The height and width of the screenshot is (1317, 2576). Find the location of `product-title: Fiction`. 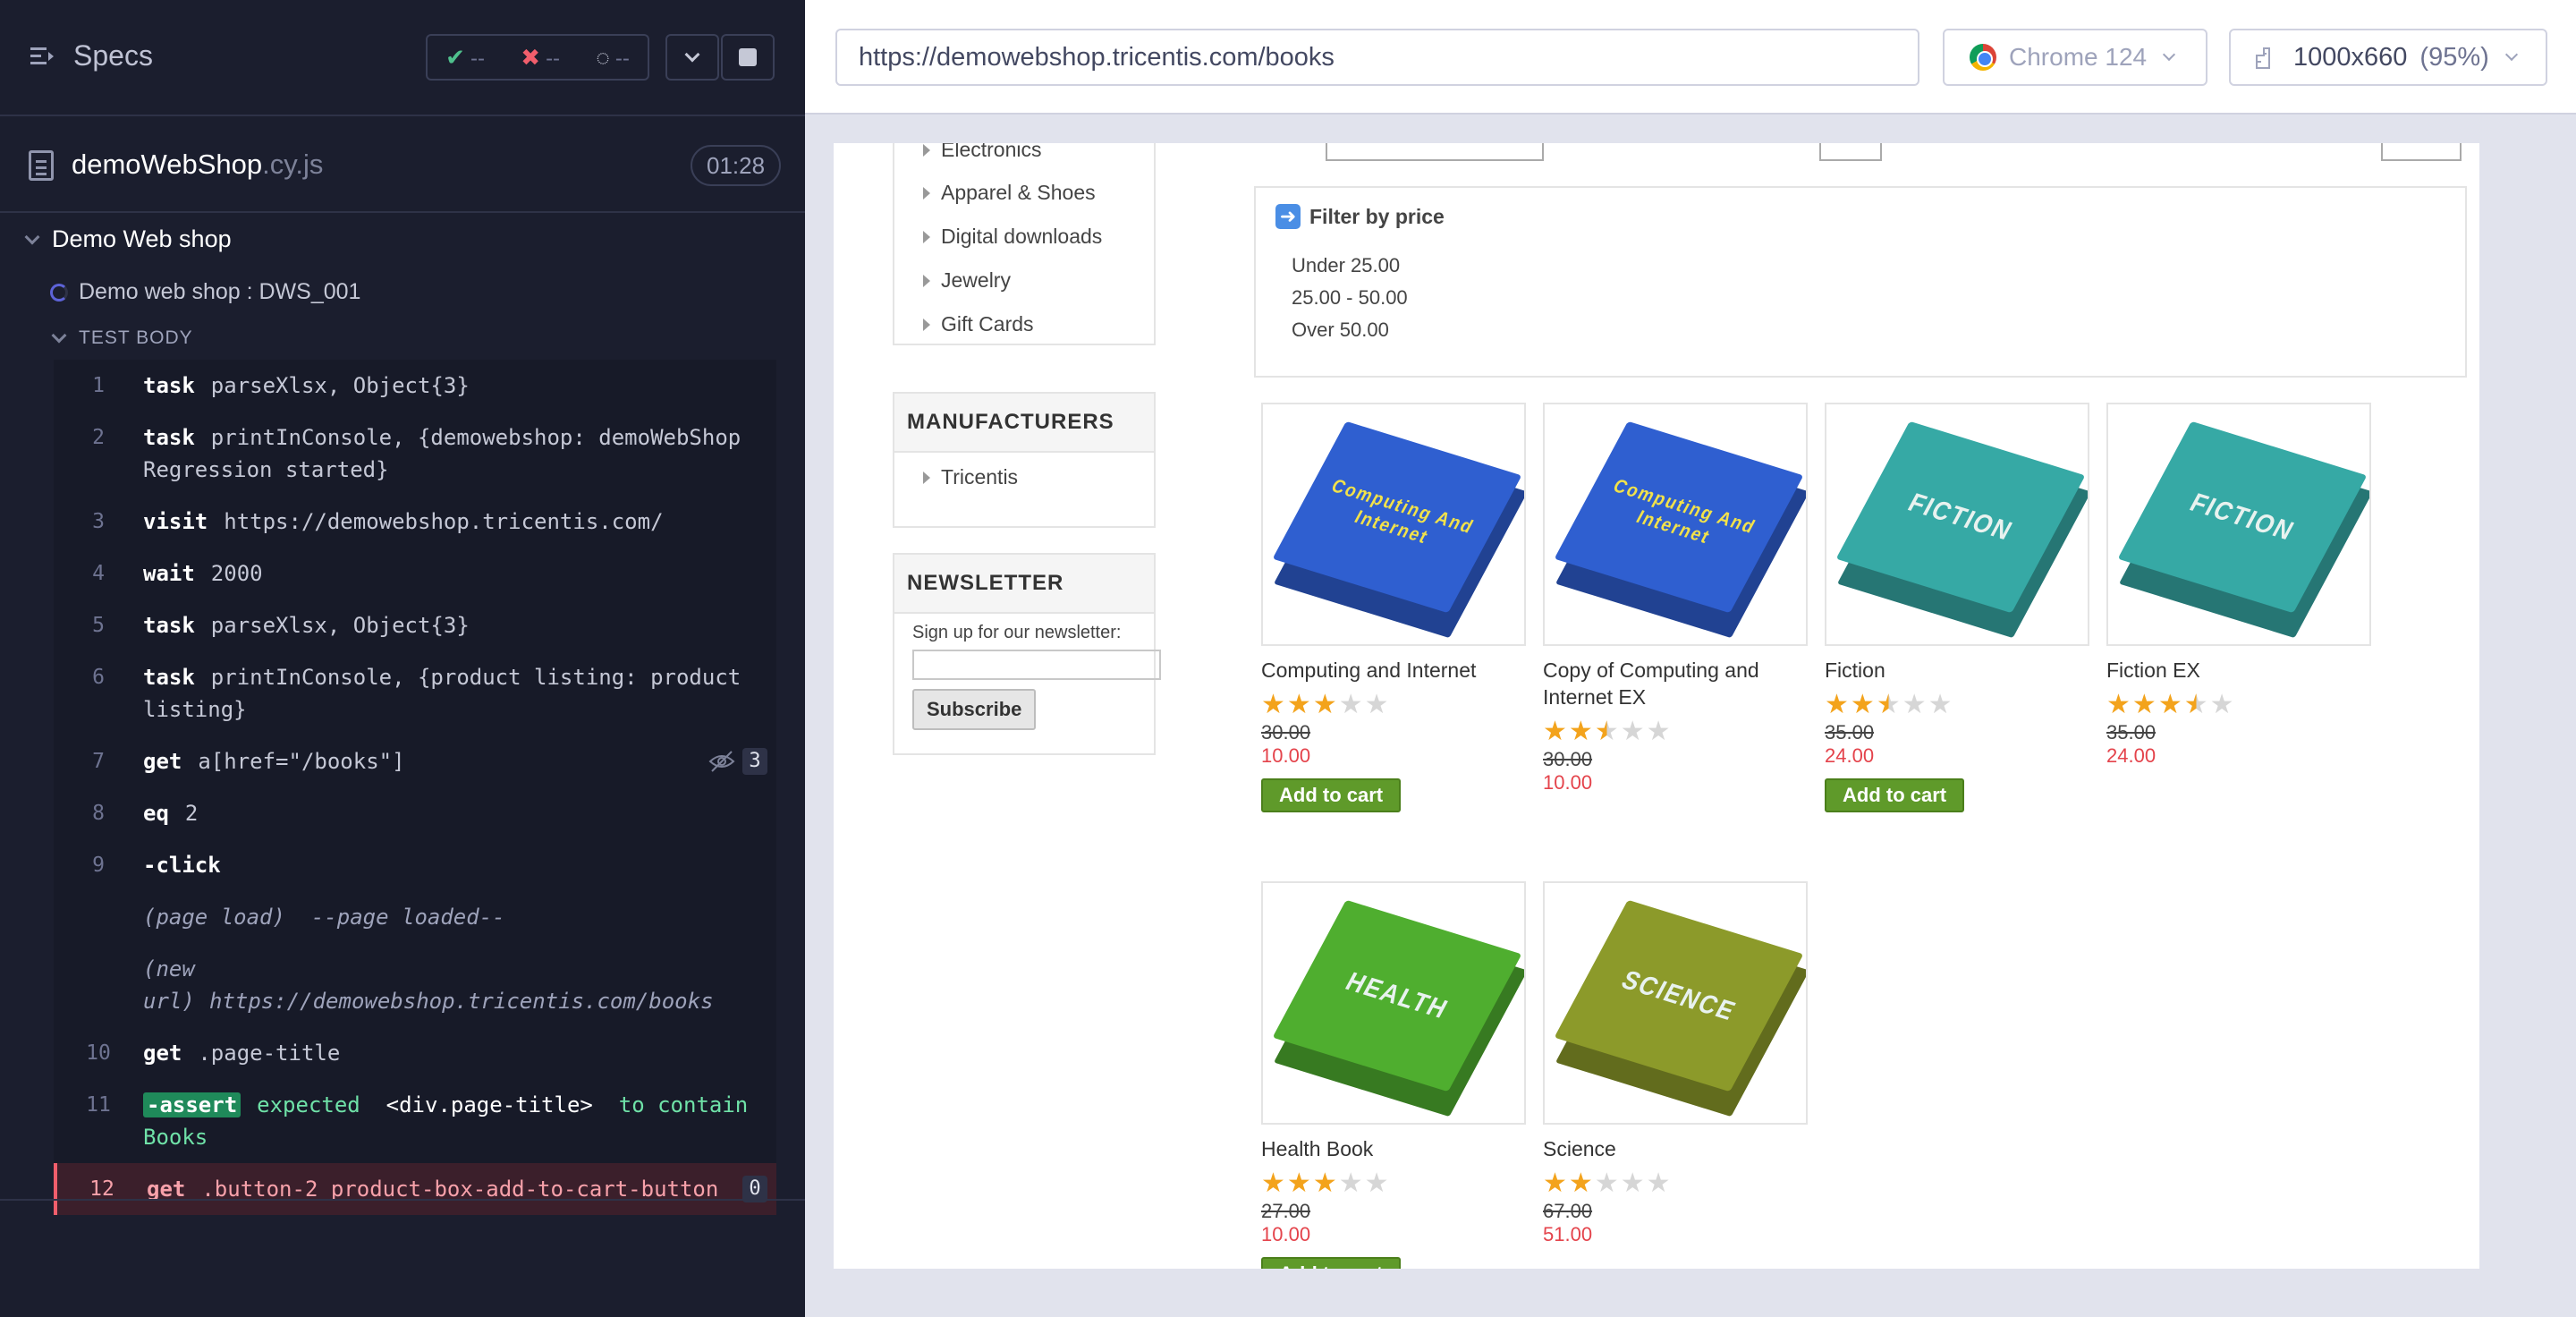

product-title: Fiction is located at coordinates (1957, 670).